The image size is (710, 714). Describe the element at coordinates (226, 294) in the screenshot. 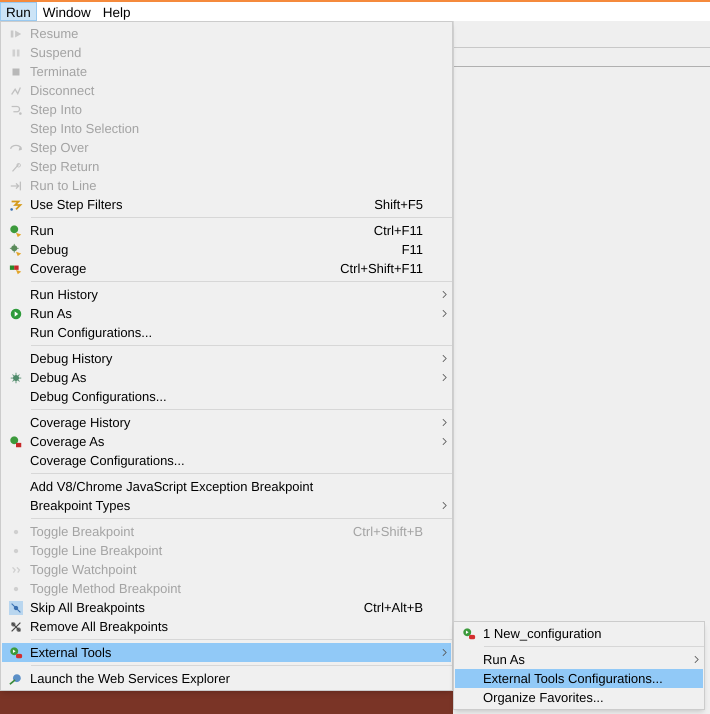

I see `menu-item: Run History` at that location.